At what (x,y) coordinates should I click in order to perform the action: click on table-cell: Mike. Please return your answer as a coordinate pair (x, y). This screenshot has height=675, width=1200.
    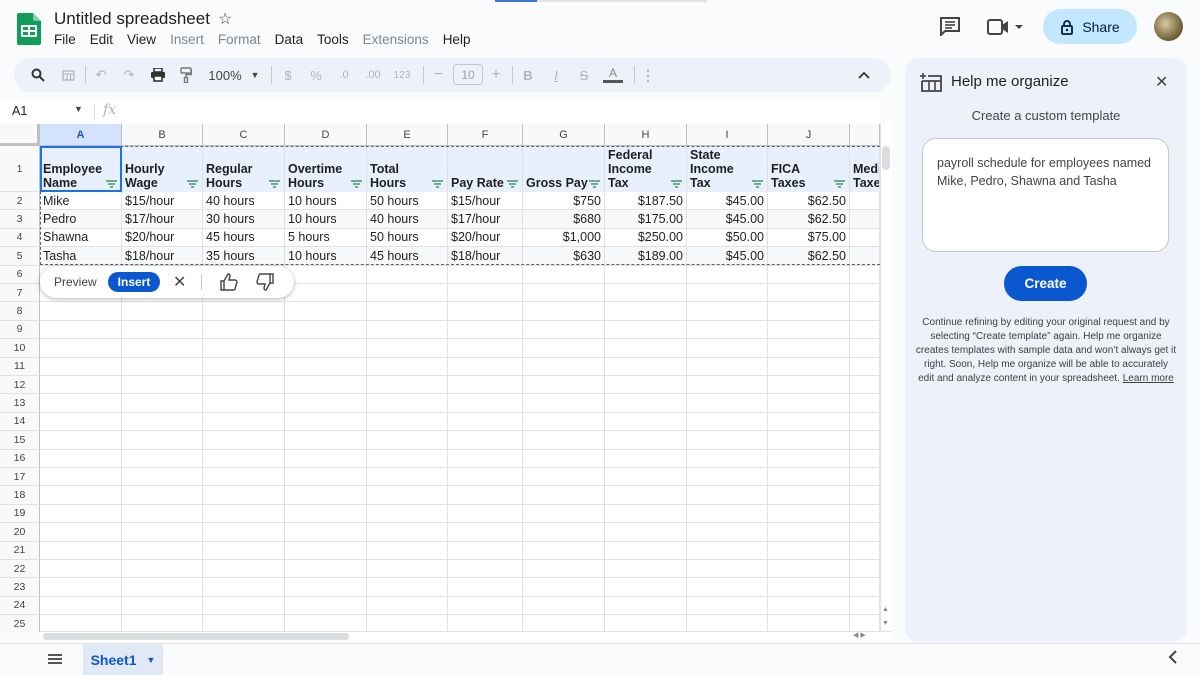
    Looking at the image, I should click on (81, 201).